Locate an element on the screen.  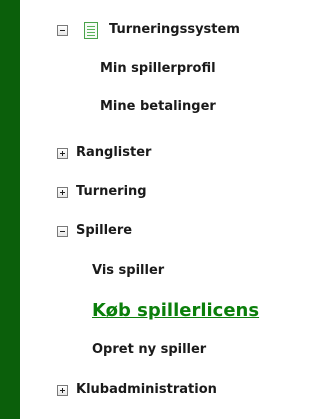
tree-item-mine-betalinger: Mine betalinger is located at coordinates (160, 107).